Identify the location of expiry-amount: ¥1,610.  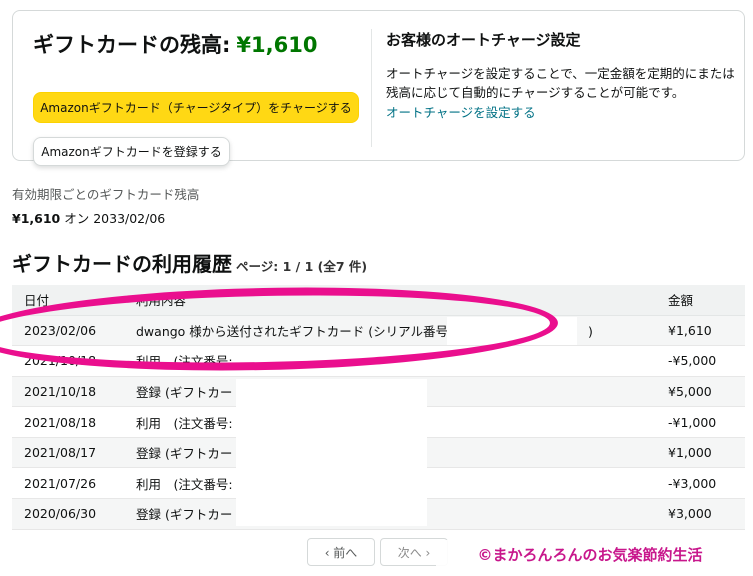
(36, 218).